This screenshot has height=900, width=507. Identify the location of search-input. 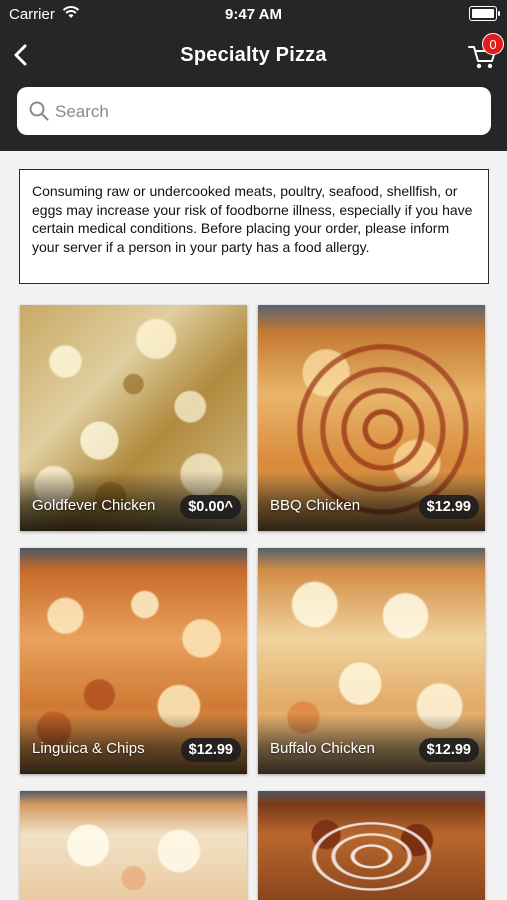
(265, 112).